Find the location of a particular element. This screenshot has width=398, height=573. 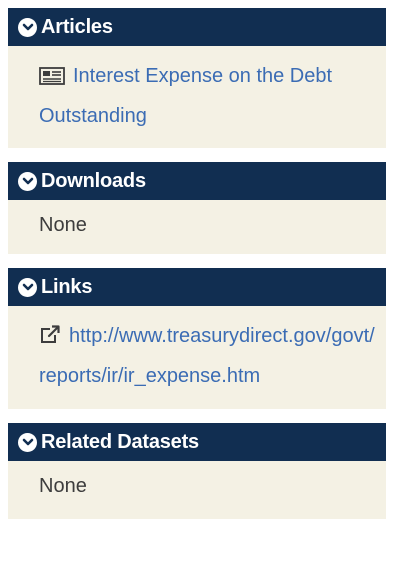

article-link: Interest Expense on the Debt Outstanding is located at coordinates (185, 96).